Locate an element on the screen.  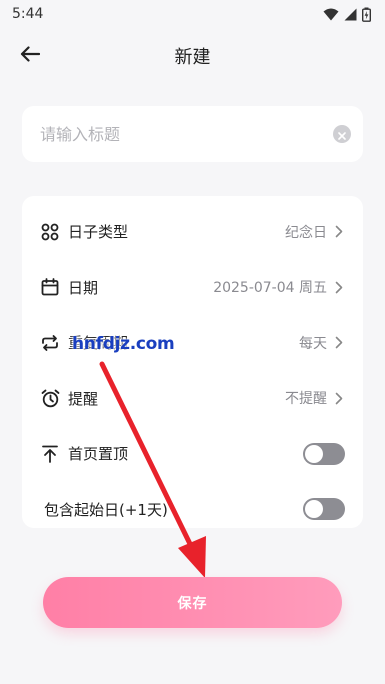
title-input is located at coordinates (186, 134).